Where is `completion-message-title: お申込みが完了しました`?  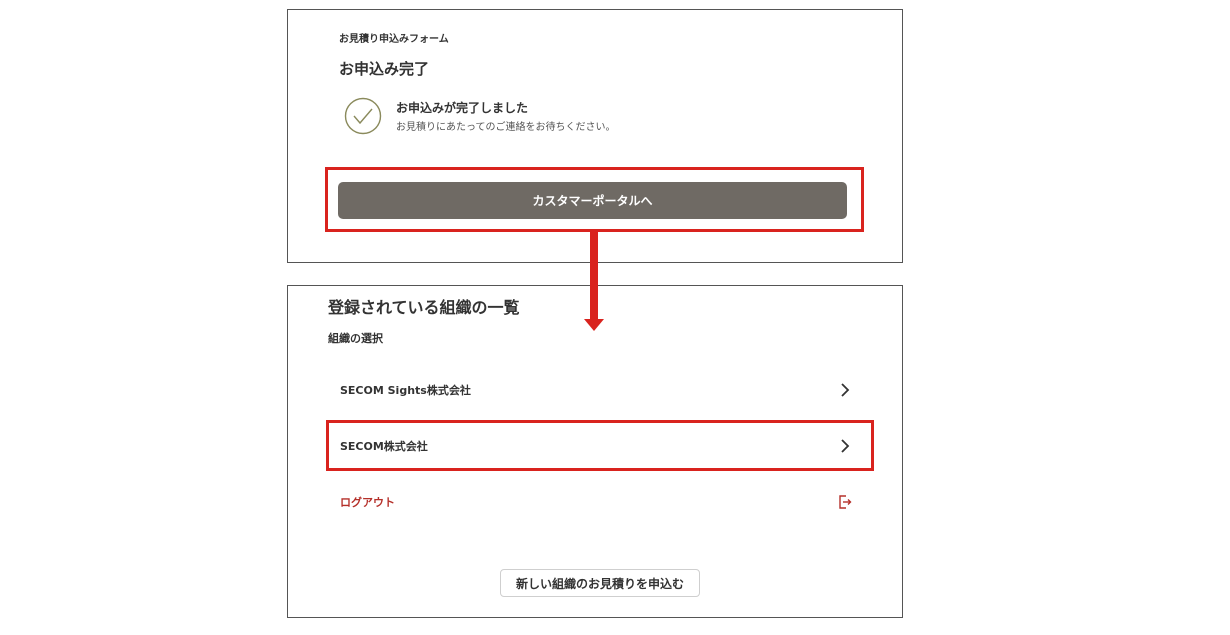 completion-message-title: お申込みが完了しました is located at coordinates (462, 108).